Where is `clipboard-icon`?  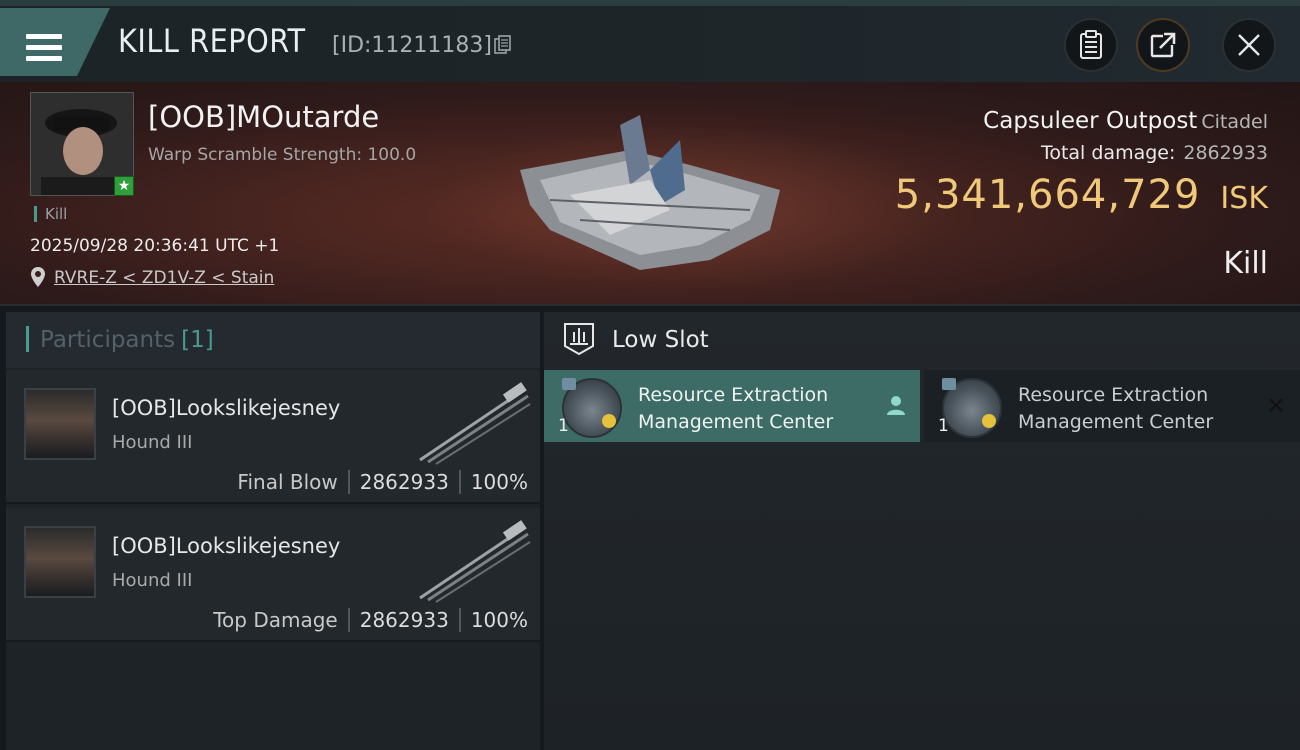
clipboard-icon is located at coordinates (1091, 44).